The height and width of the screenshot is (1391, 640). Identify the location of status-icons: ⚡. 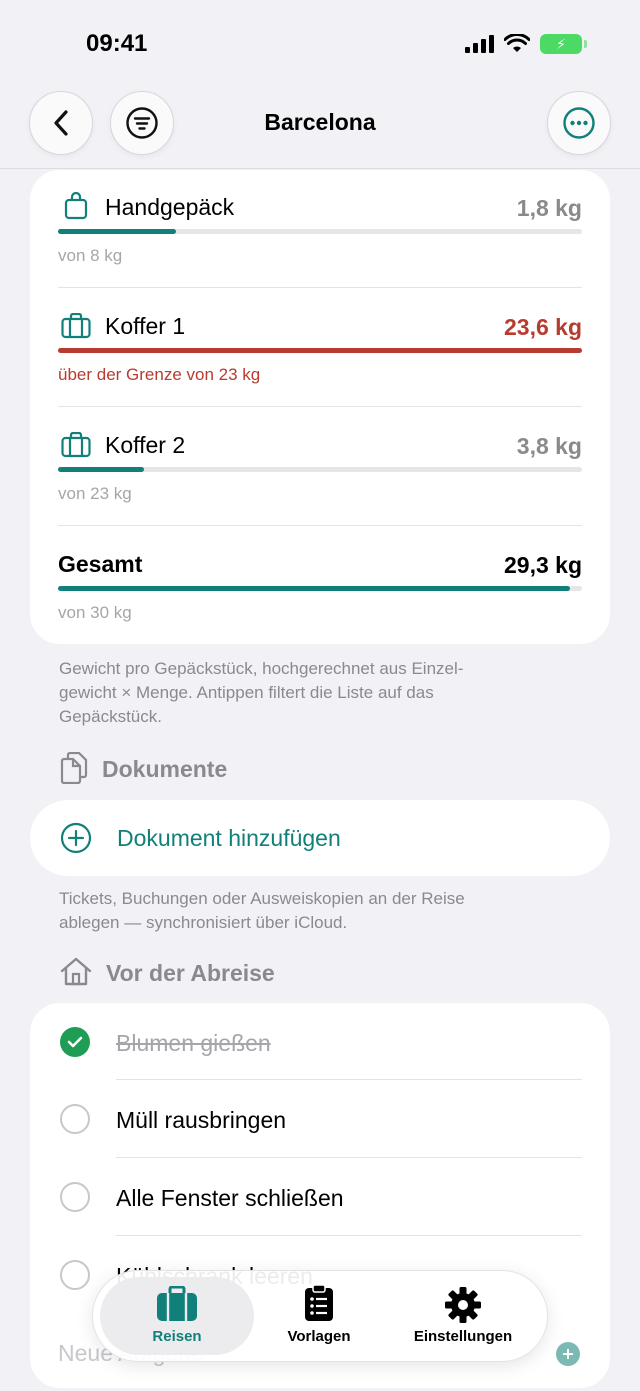
(526, 44).